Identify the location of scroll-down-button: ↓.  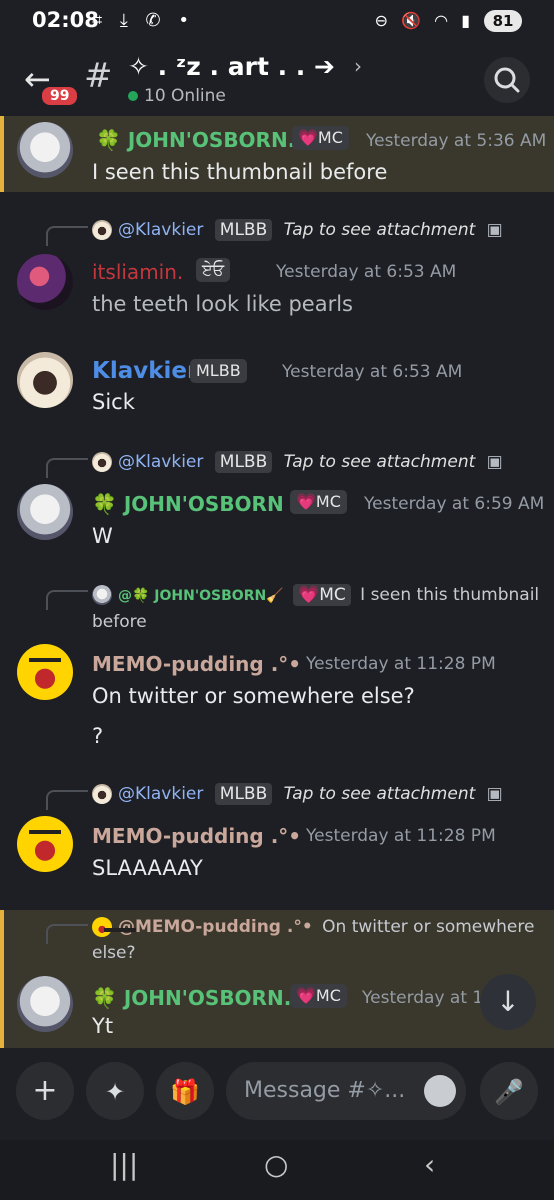
(508, 1002).